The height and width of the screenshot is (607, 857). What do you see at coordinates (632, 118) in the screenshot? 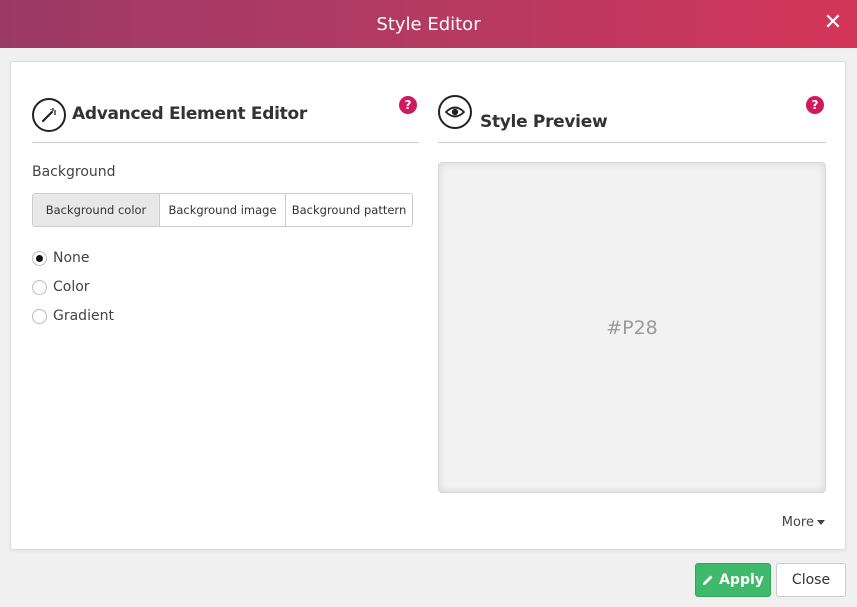
I see `preview-header: Style Preview ?` at bounding box center [632, 118].